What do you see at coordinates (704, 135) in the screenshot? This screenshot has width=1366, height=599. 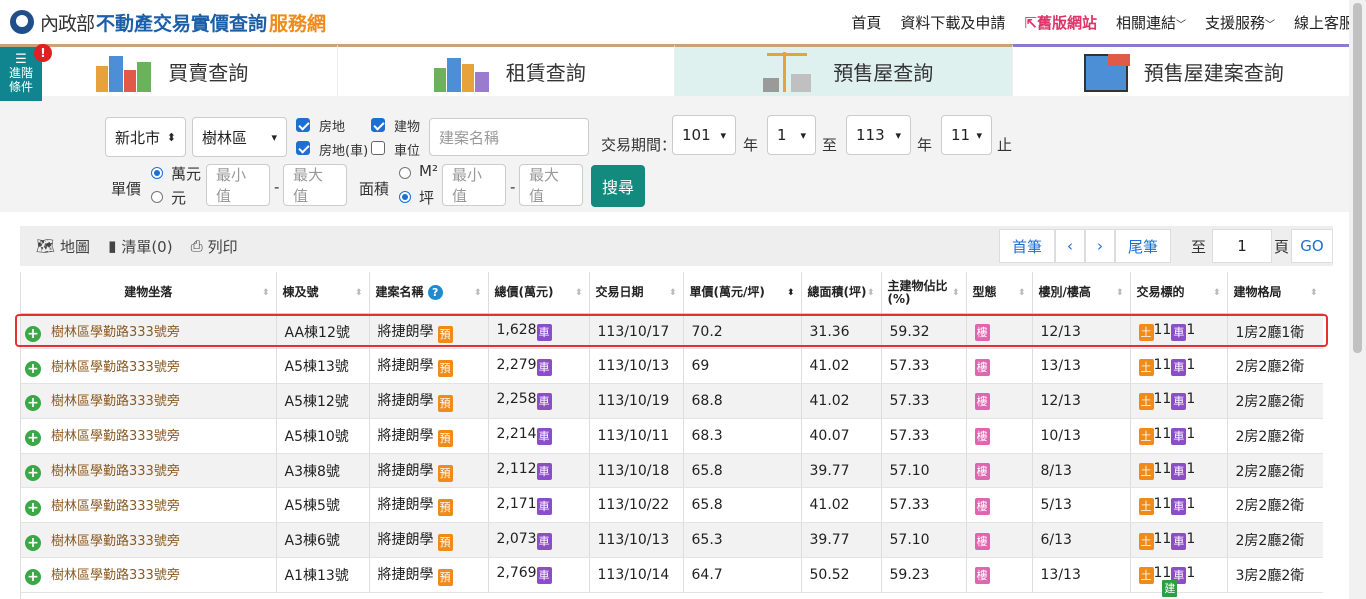 I see `year-from-select: 101 ▾` at bounding box center [704, 135].